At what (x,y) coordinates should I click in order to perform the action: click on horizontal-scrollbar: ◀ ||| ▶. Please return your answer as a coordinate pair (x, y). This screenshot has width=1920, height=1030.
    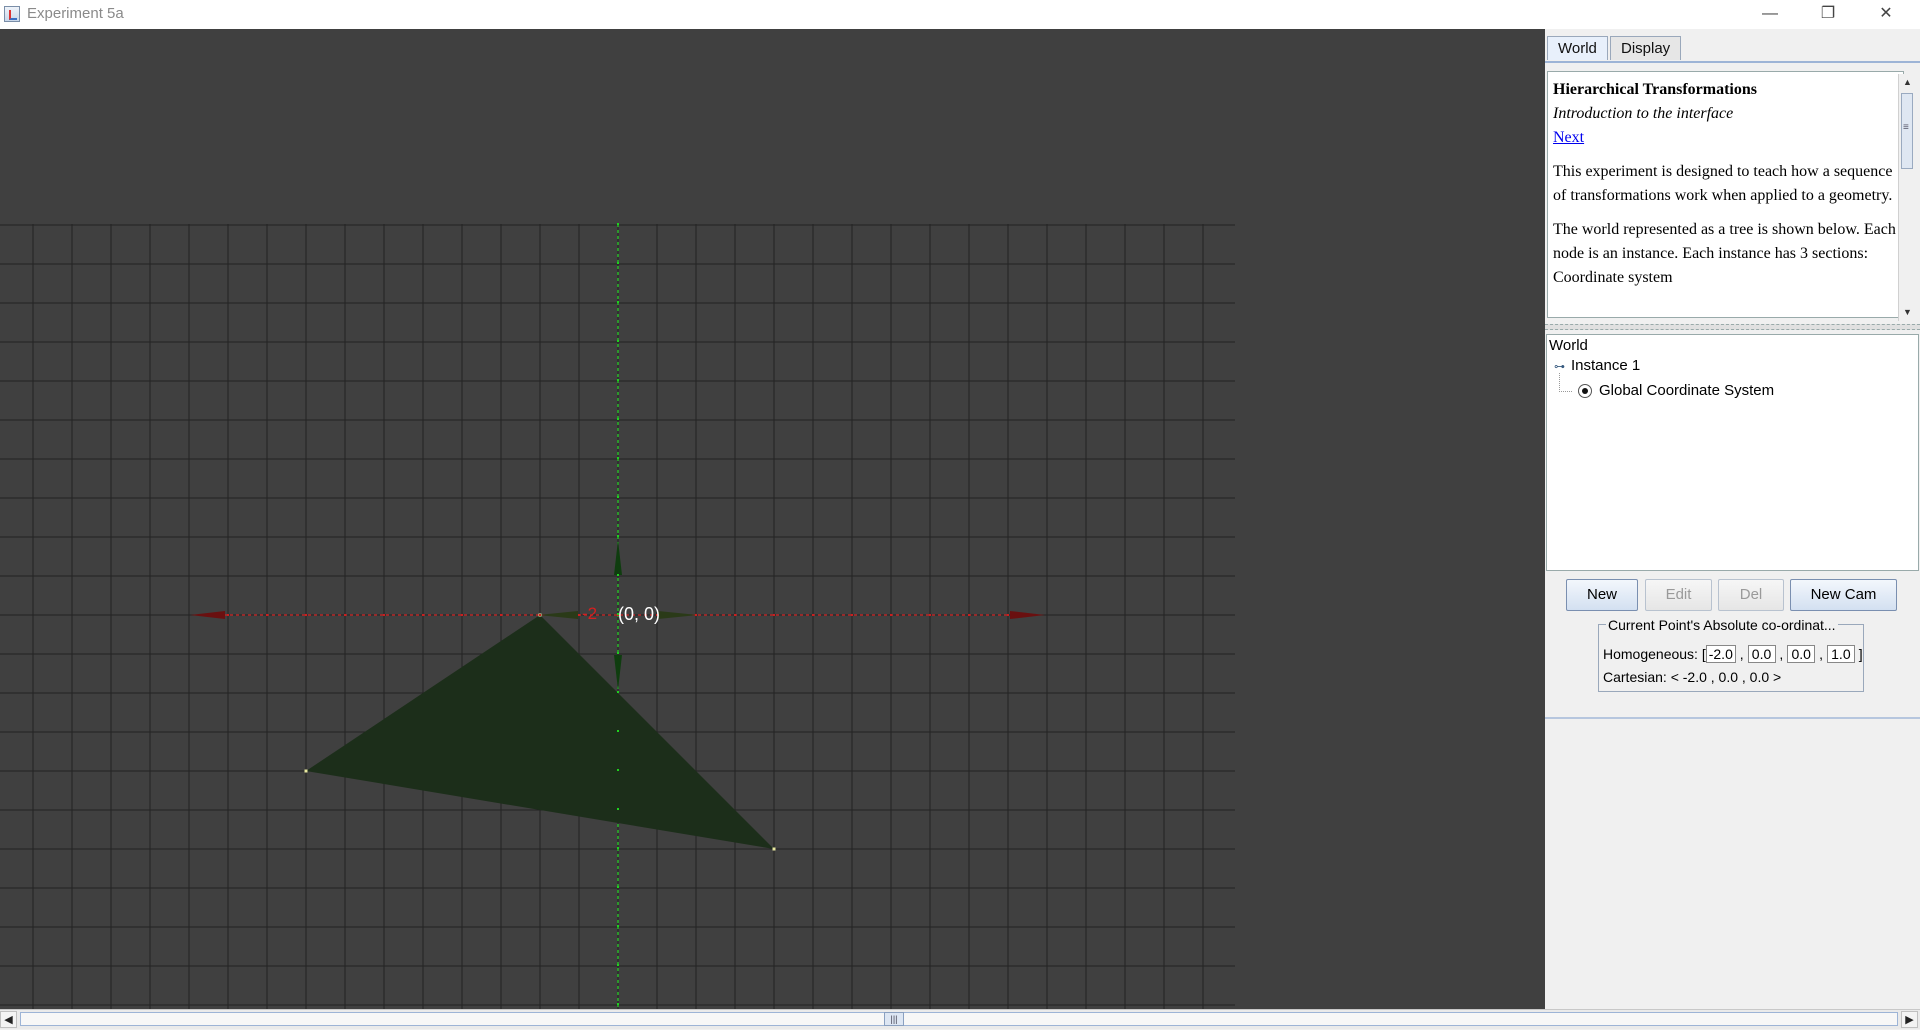
    Looking at the image, I should click on (960, 1019).